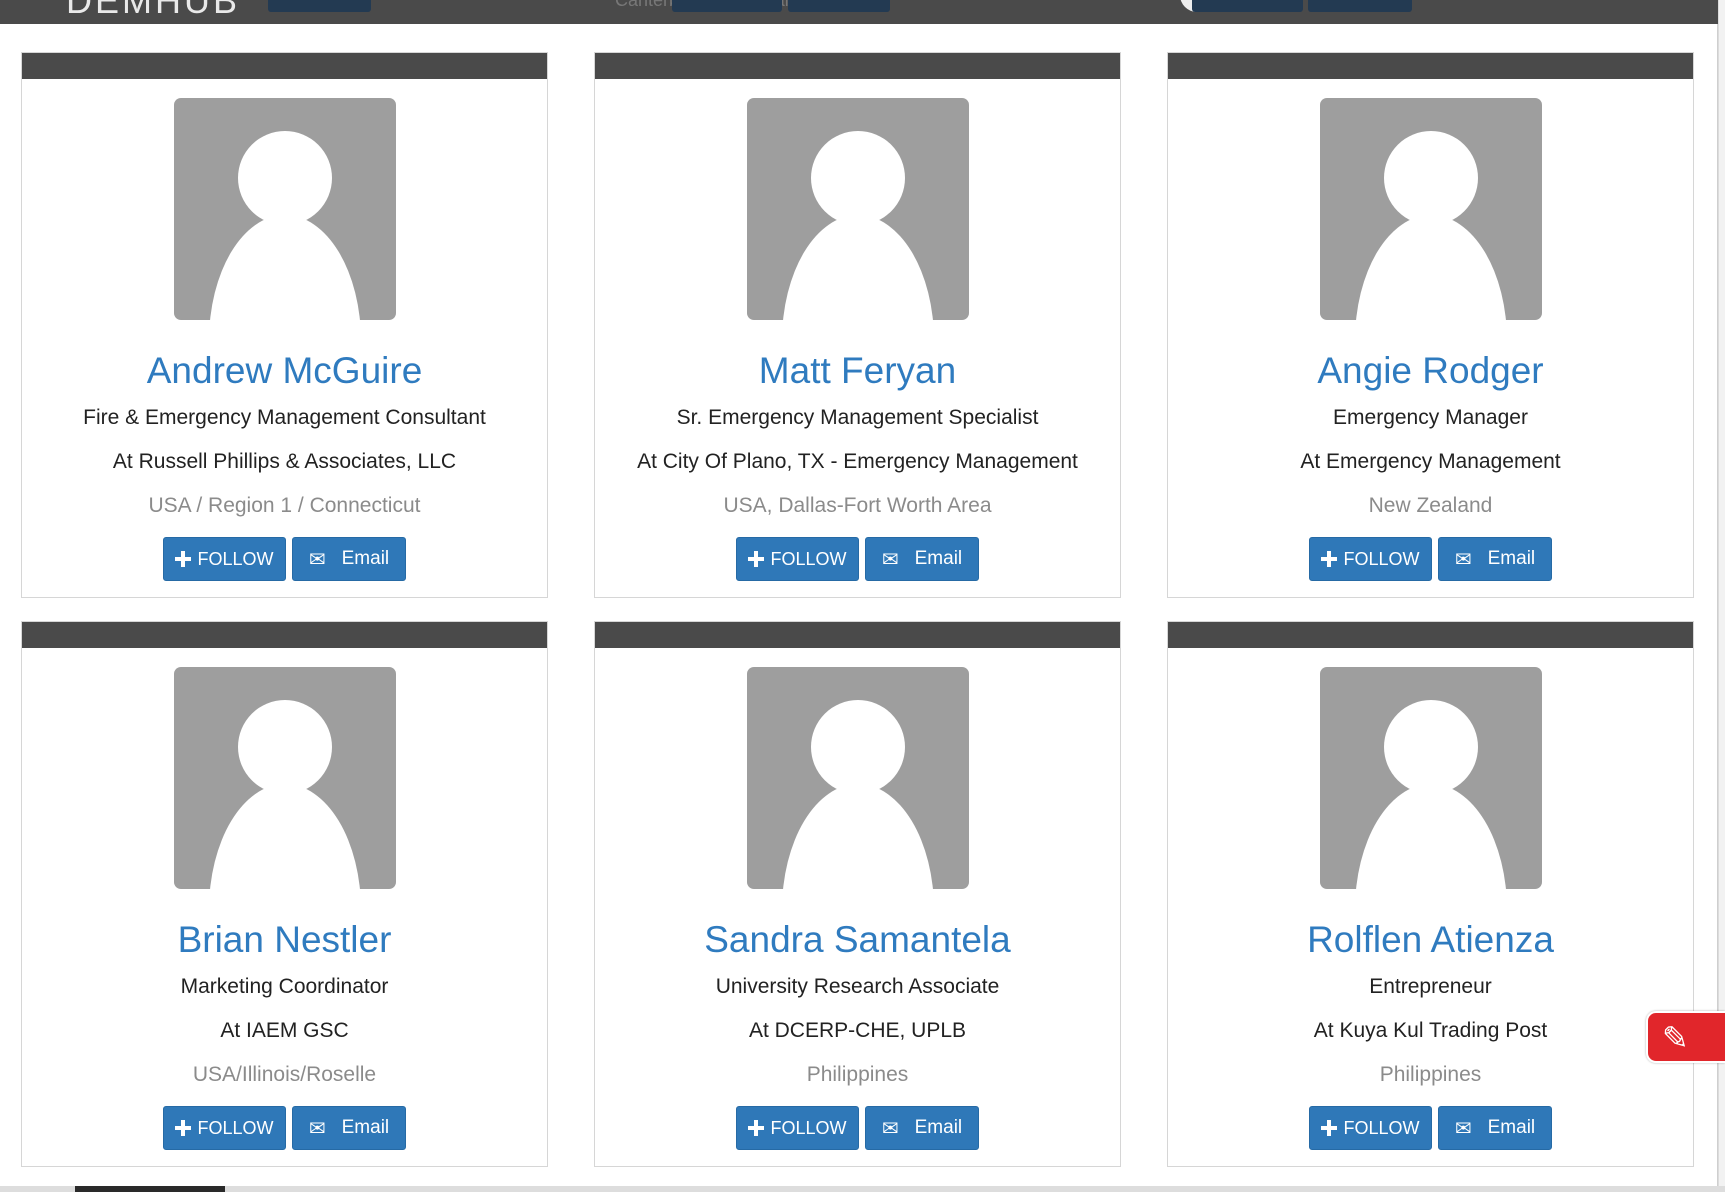 Image resolution: width=1725 pixels, height=1192 pixels. I want to click on member-company: At Emergency Management, so click(1430, 461).